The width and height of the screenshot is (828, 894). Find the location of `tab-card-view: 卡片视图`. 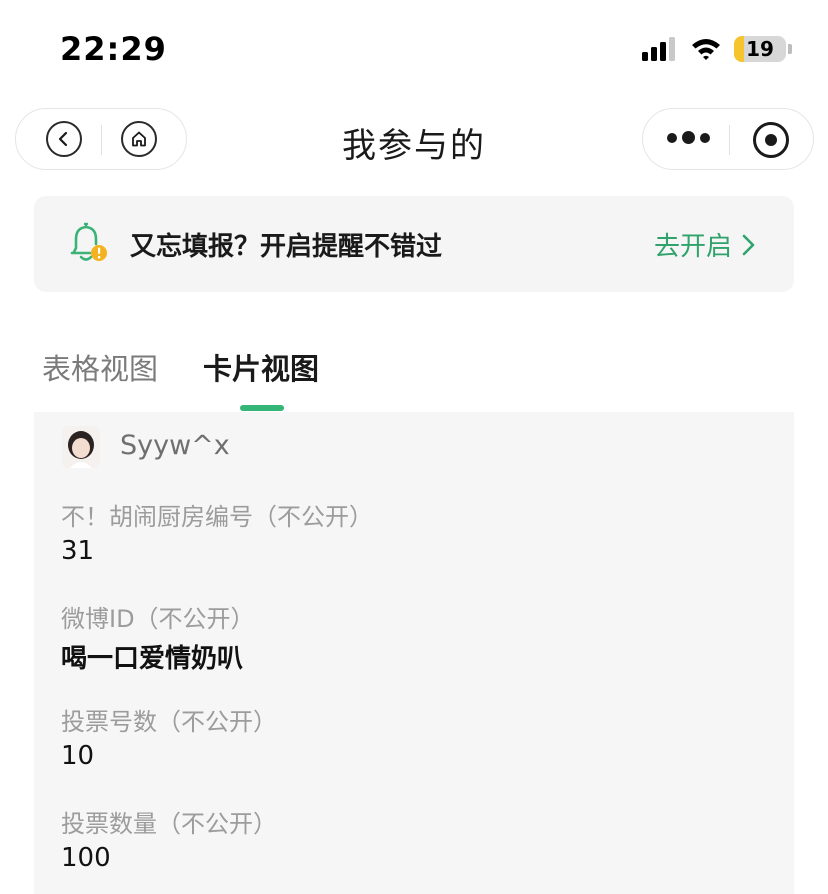

tab-card-view: 卡片视图 is located at coordinates (261, 367).